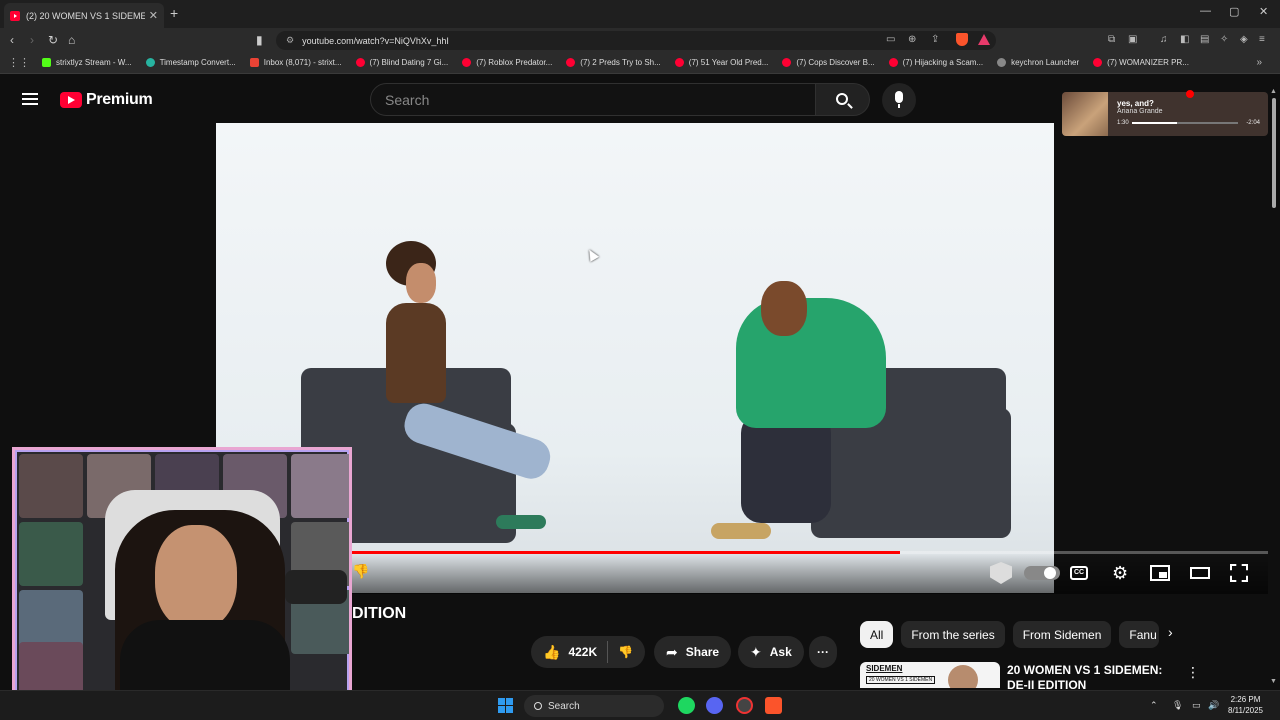 This screenshot has height=720, width=1280. What do you see at coordinates (1274, 388) in the screenshot?
I see `page-scrollbar: ▲ ▼` at bounding box center [1274, 388].